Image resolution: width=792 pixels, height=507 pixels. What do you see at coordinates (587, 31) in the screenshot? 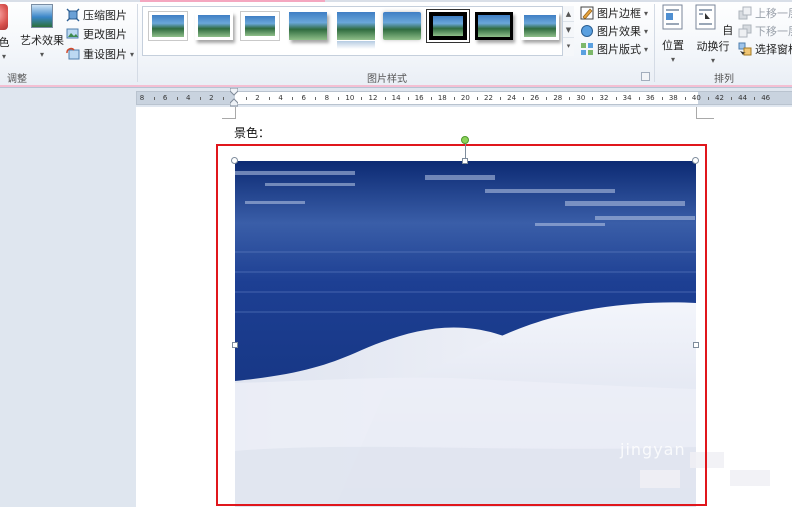
I see `picture-effects-icon` at bounding box center [587, 31].